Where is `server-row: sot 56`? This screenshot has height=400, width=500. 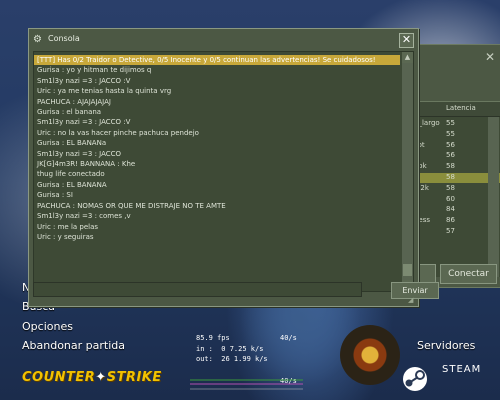 server-row: sot 56 is located at coordinates (453, 146).